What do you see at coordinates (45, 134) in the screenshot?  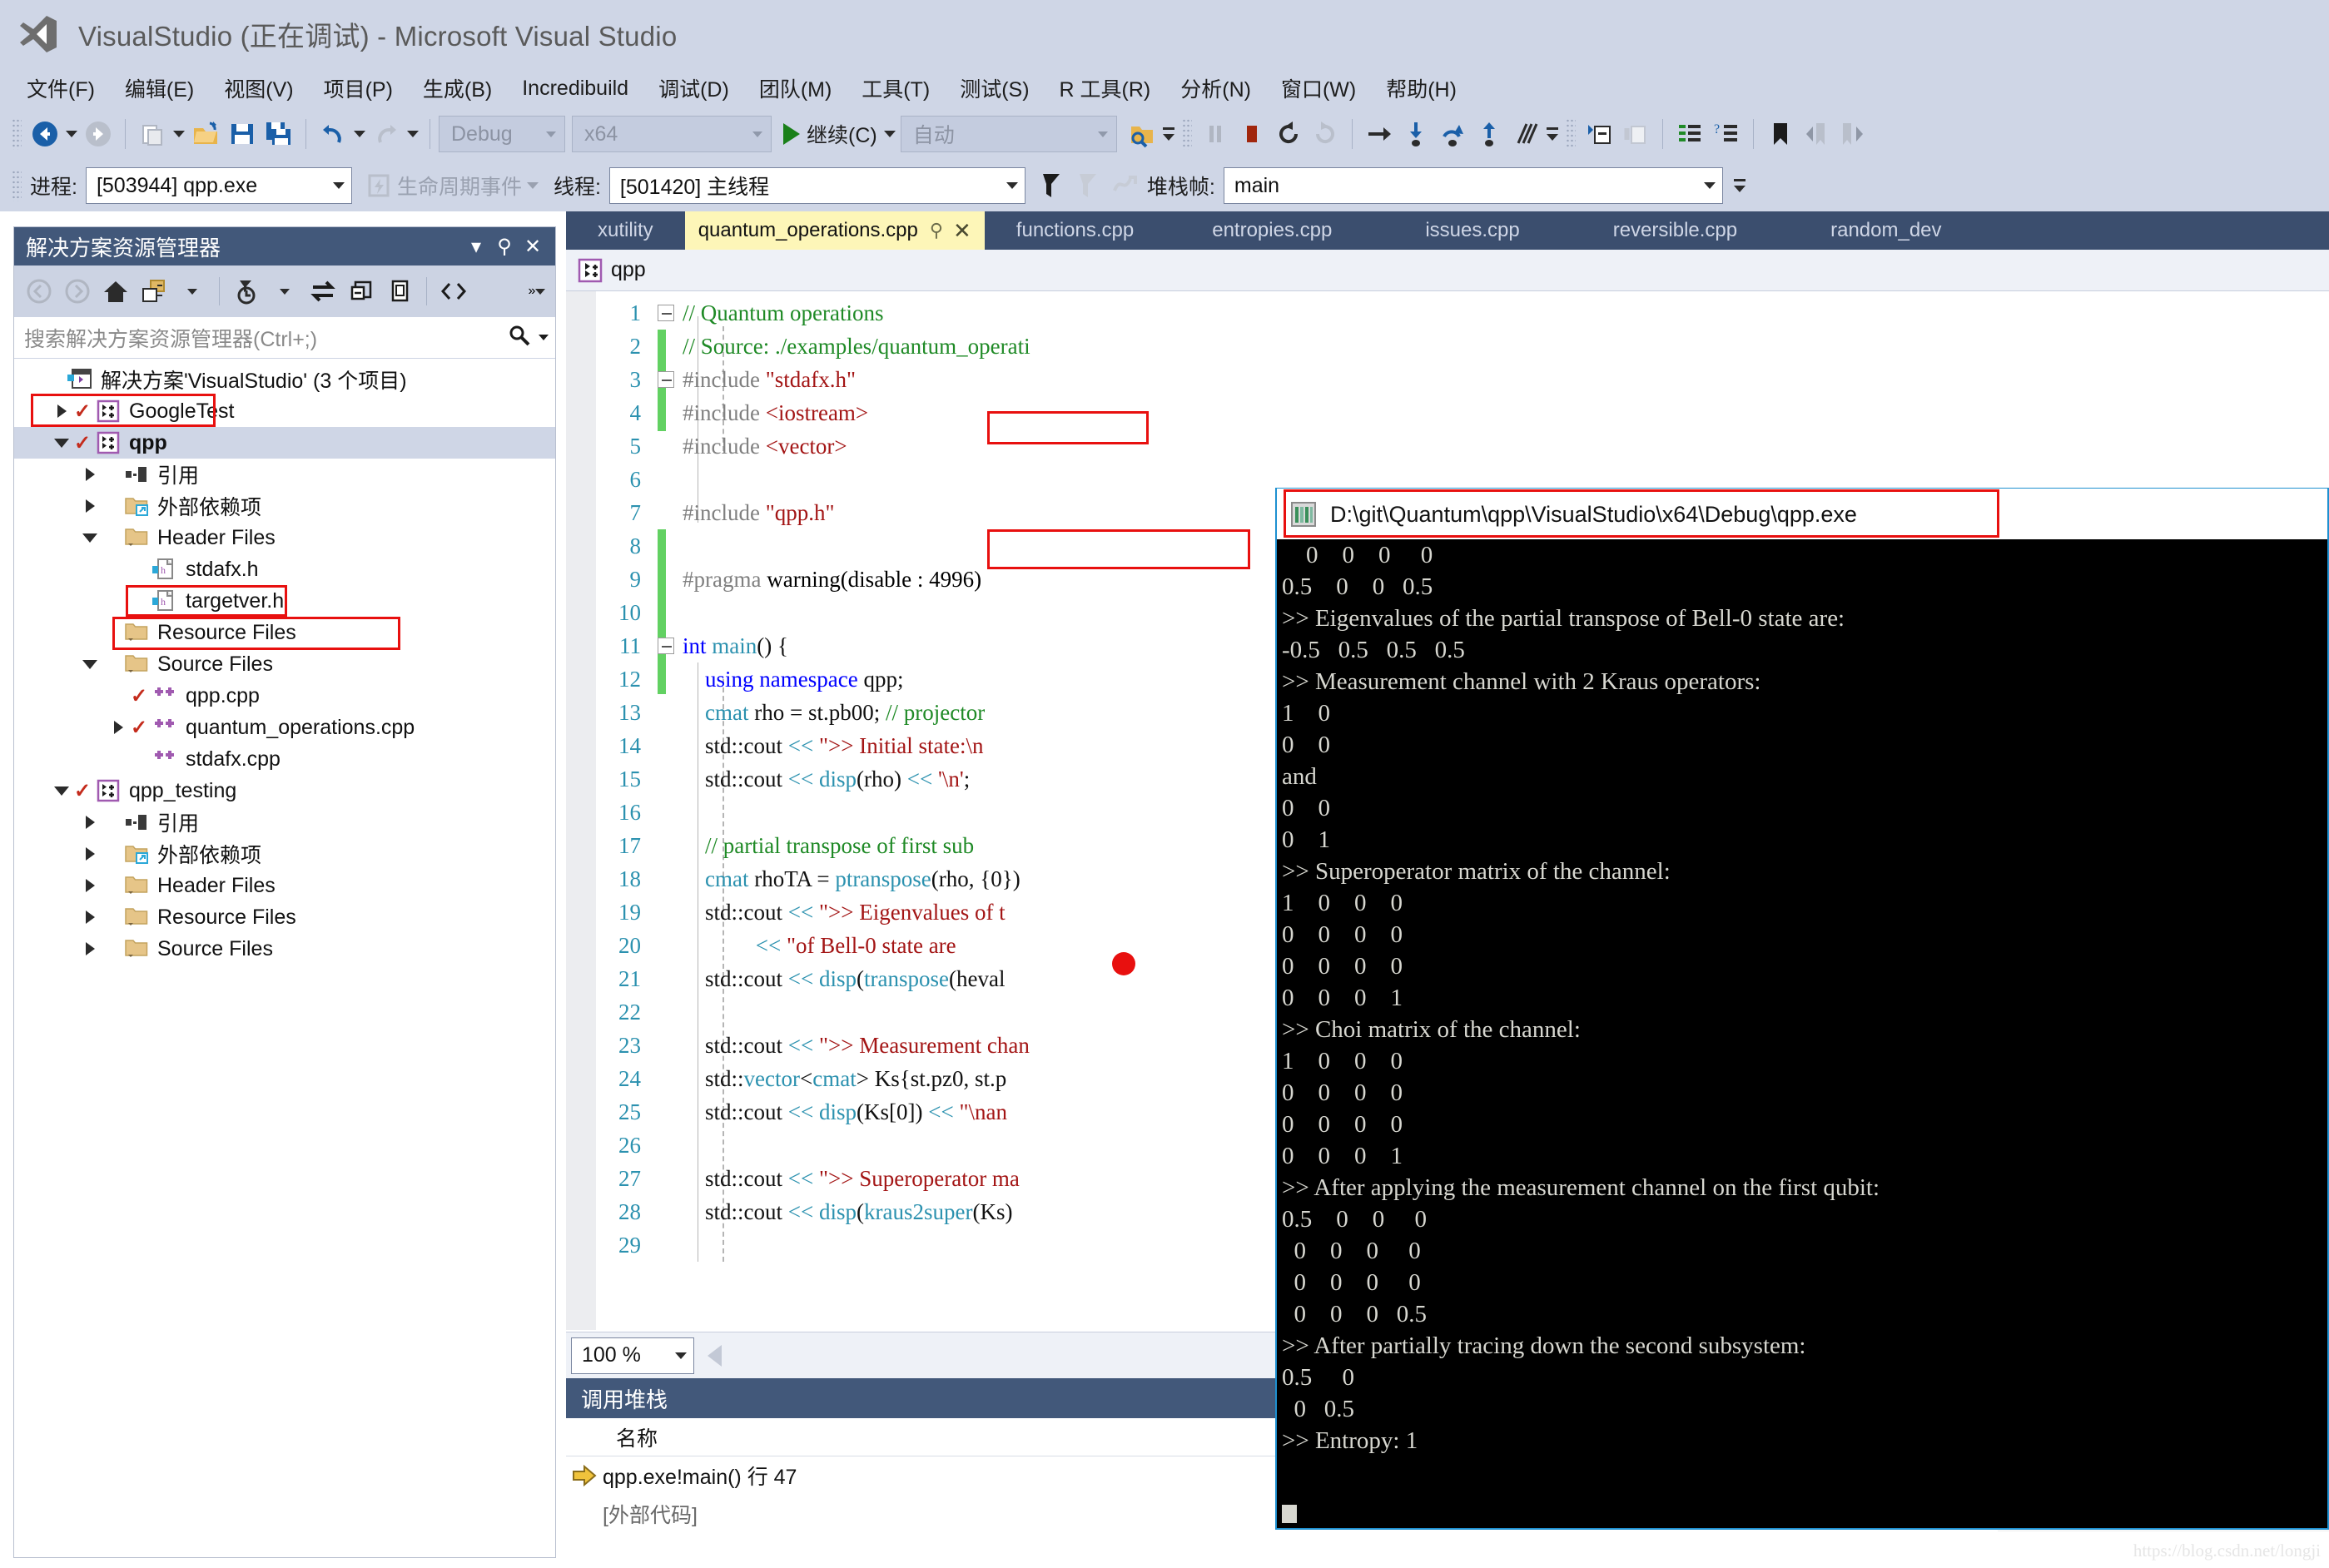 I see `navigate-backward-icon` at bounding box center [45, 134].